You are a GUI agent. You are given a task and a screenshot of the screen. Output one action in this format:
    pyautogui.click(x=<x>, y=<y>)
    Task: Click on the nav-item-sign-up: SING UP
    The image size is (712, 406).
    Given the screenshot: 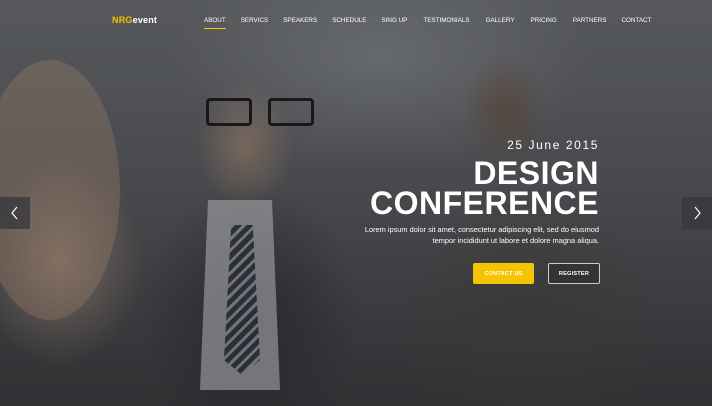 What is the action you would take?
    pyautogui.click(x=394, y=20)
    